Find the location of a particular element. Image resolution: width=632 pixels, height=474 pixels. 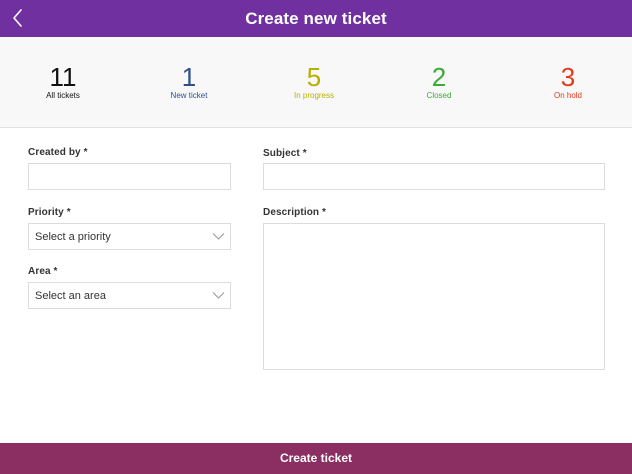

priority-selected-value: Select a priority is located at coordinates (73, 237).